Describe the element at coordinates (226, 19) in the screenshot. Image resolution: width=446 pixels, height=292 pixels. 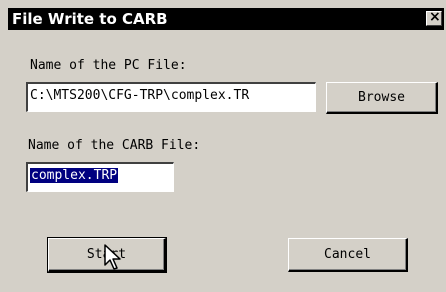
I see `title-bar: File Write to CARB ×` at that location.